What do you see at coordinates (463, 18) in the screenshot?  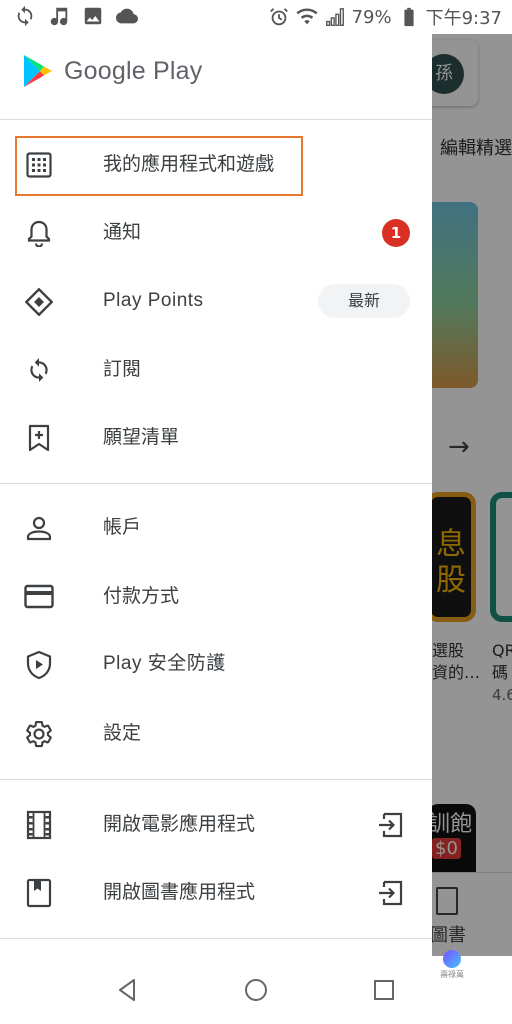 I see `clock: 下午9:37` at bounding box center [463, 18].